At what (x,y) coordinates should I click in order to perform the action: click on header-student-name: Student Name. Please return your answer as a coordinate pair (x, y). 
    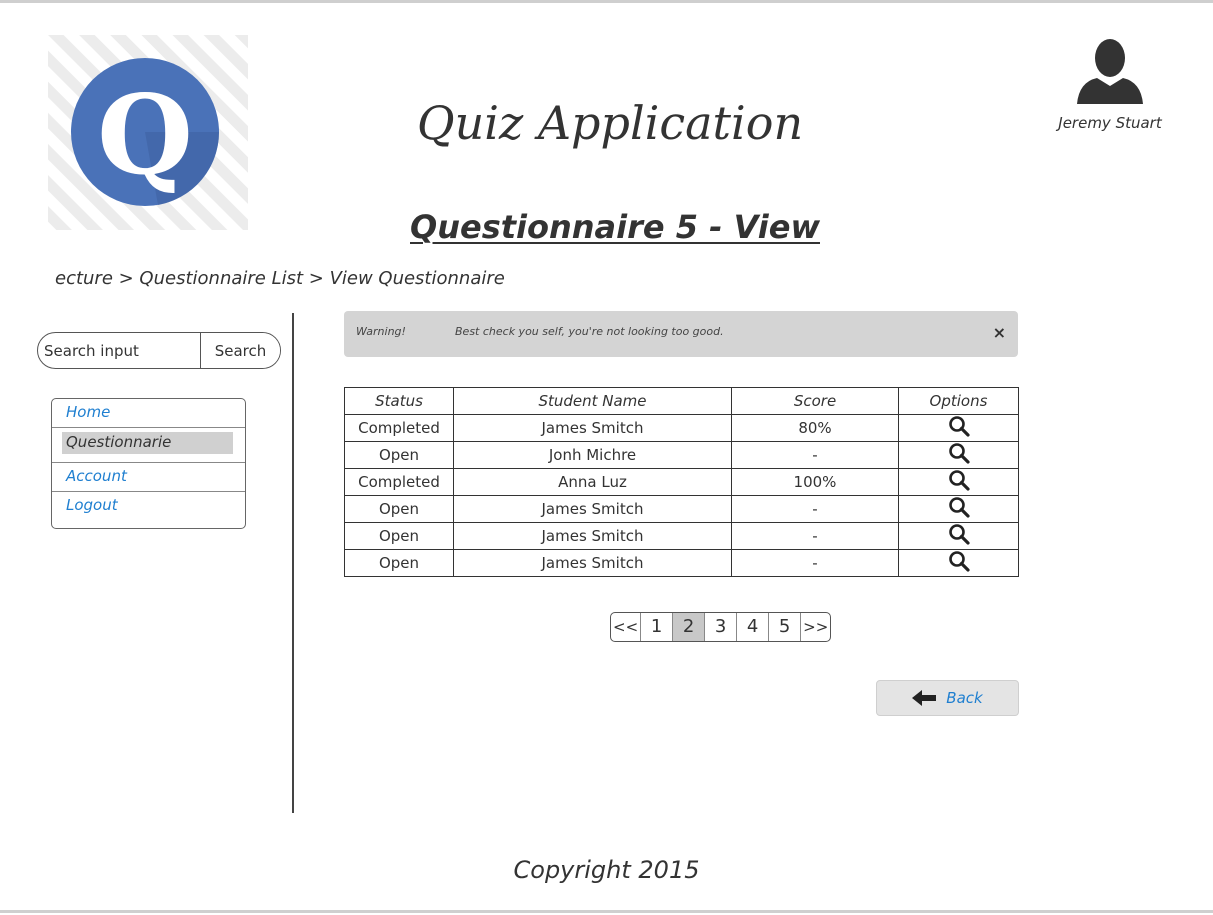
    Looking at the image, I should click on (592, 401).